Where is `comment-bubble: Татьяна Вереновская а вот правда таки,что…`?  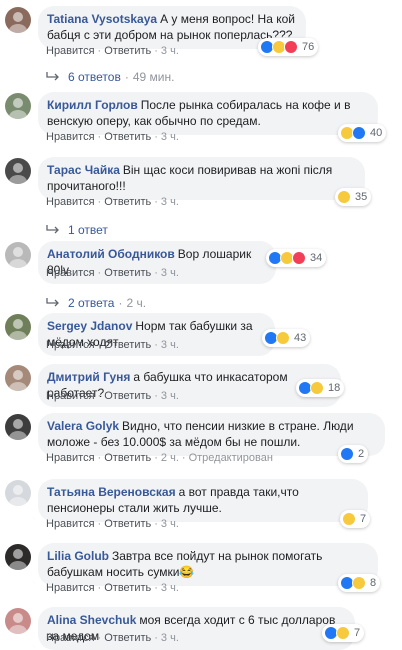 comment-bubble: Татьяна Вереновская а вот правда таки,что… is located at coordinates (203, 500).